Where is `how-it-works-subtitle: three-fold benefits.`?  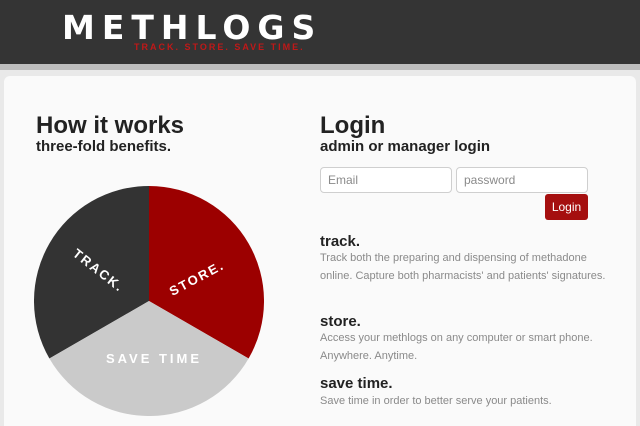 how-it-works-subtitle: three-fold benefits. is located at coordinates (104, 146).